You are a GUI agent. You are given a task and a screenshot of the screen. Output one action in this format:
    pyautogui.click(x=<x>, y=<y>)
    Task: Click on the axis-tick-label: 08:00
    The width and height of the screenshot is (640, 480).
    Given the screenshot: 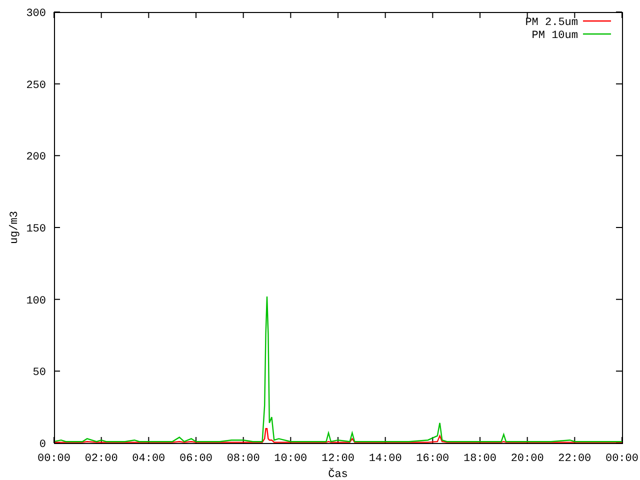 What is the action you would take?
    pyautogui.click(x=243, y=459)
    